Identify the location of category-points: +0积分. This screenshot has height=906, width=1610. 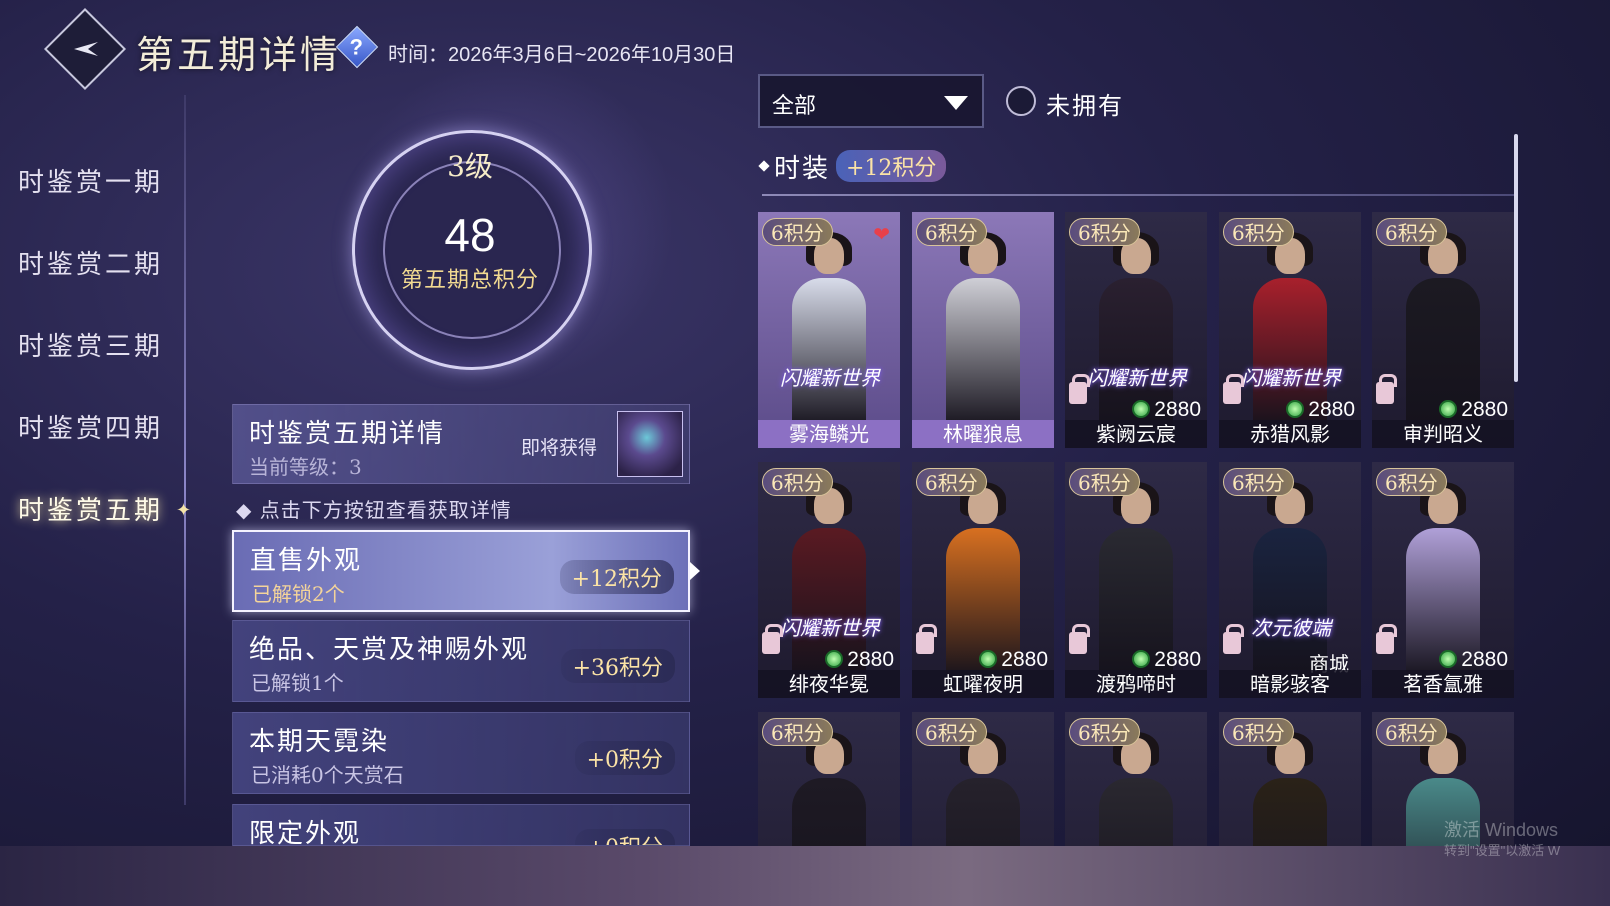
(624, 758).